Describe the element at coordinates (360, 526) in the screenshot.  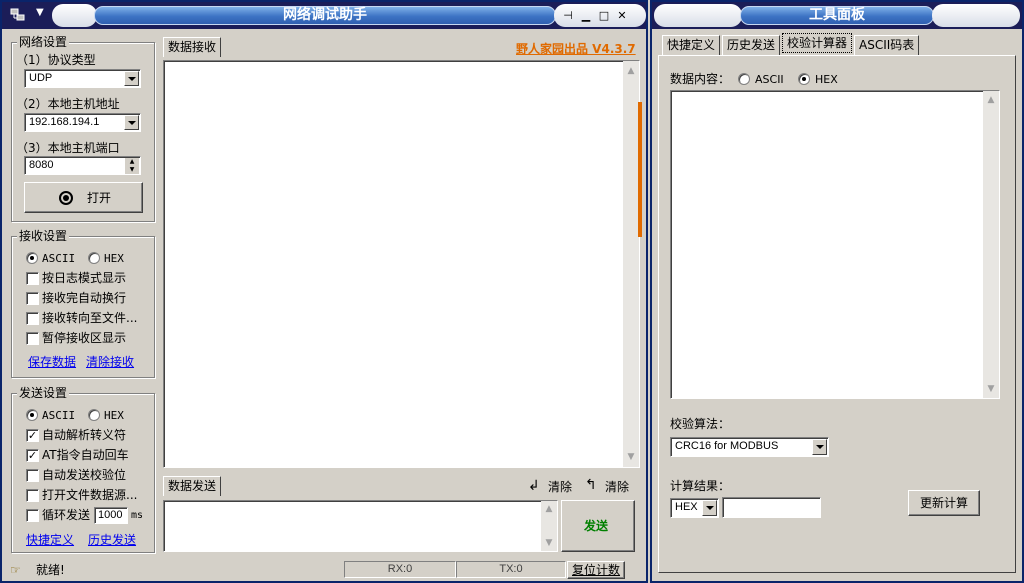
I see `send-textarea: ▲ ▼` at that location.